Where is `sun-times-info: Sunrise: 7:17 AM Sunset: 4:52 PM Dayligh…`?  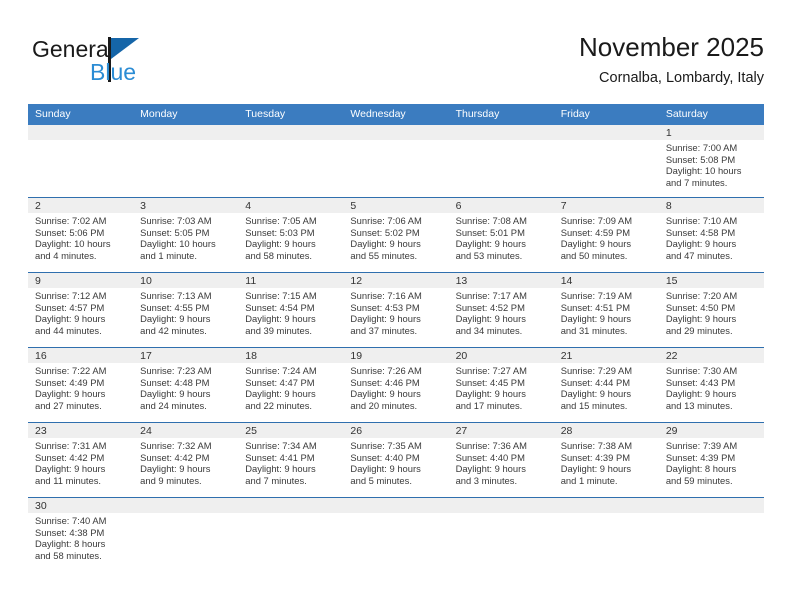 sun-times-info: Sunrise: 7:17 AM Sunset: 4:52 PM Dayligh… is located at coordinates (491, 313).